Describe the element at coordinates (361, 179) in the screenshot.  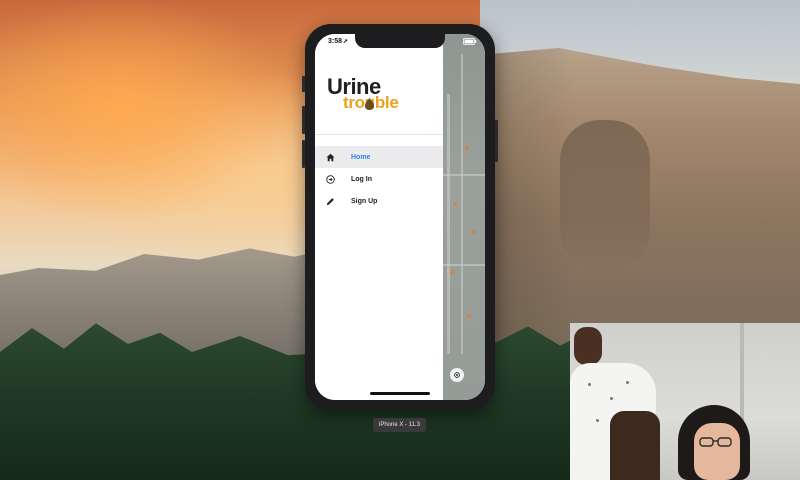
I see `menu-item-label: Log In` at that location.